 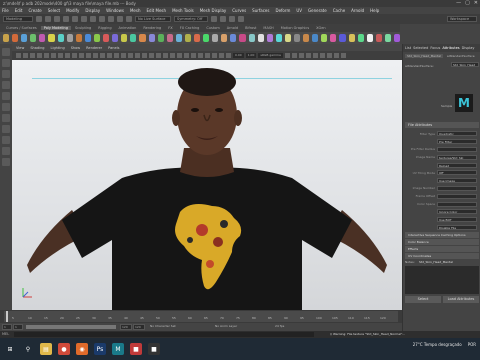 What do you see at coordinates (71, 327) in the screenshot?
I see `range-bar` at bounding box center [71, 327].